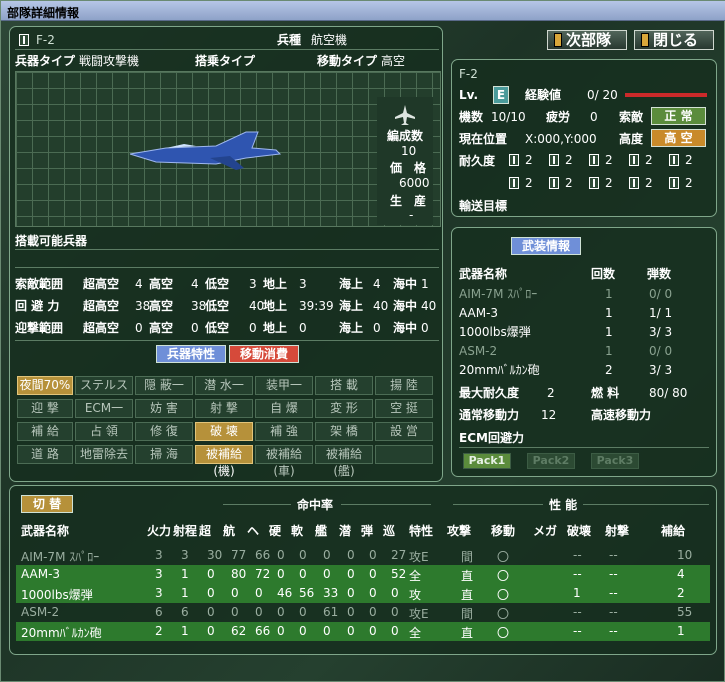  I want to click on normal-move-label: 通常移動力, so click(489, 415).